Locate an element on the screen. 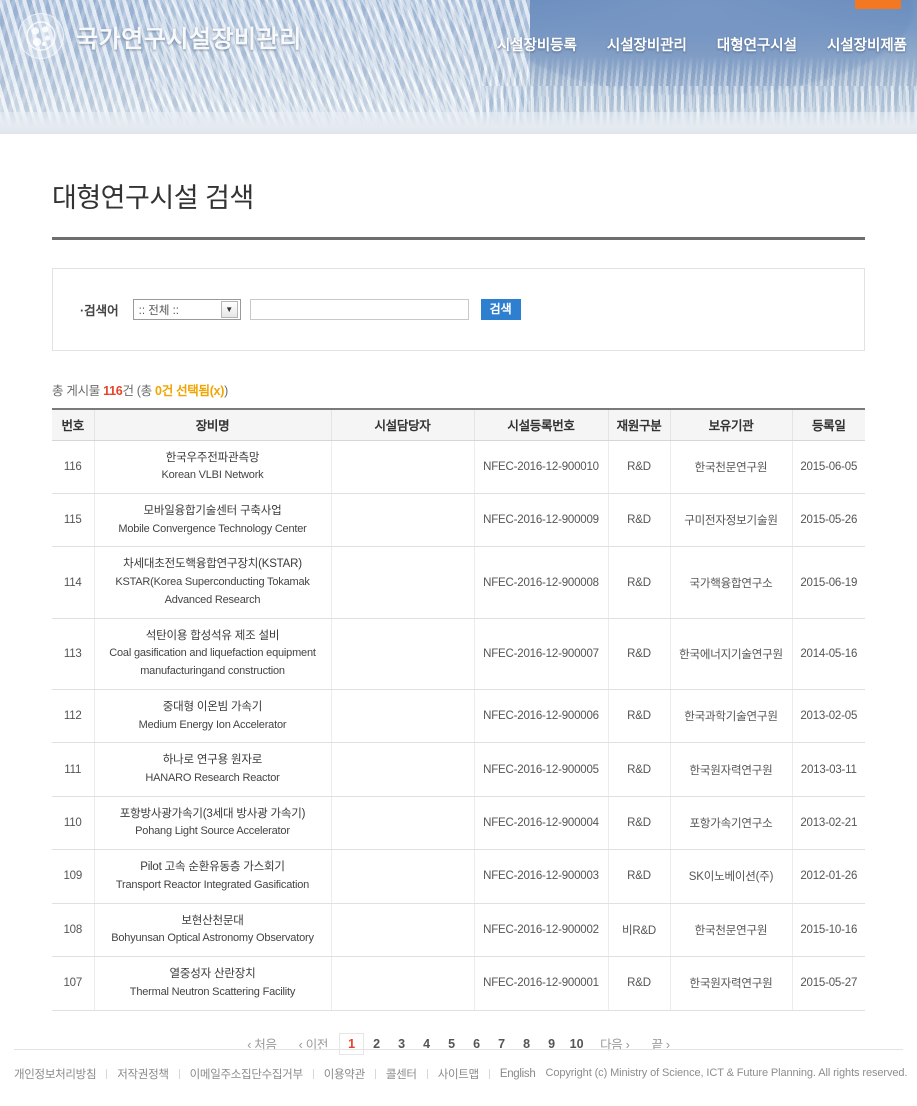  cell-reg-no: NFEC-2016-12-900004 is located at coordinates (541, 823).